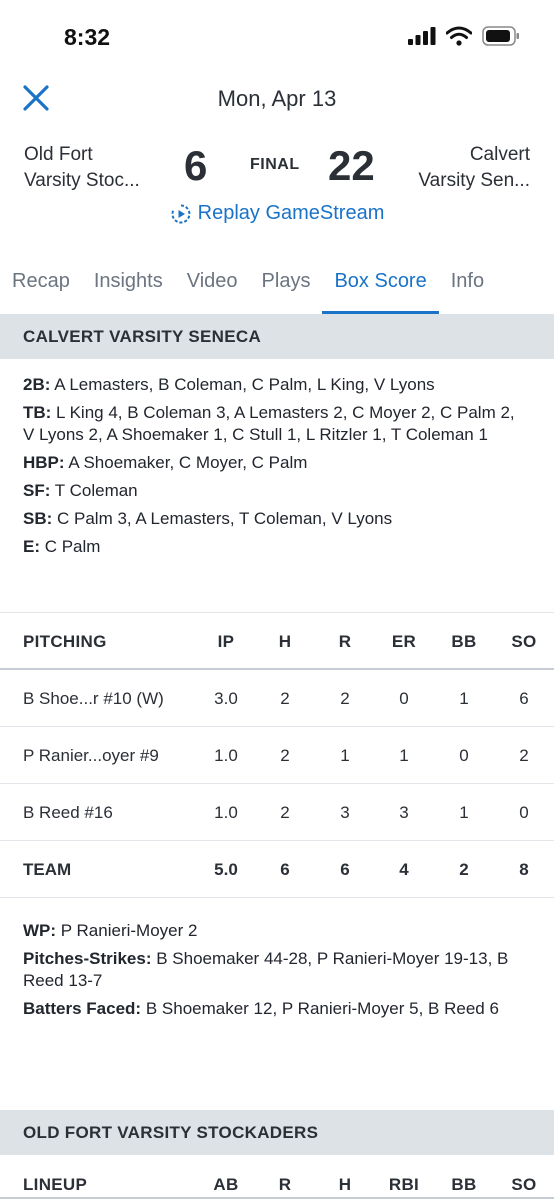  Describe the element at coordinates (93, 699) in the screenshot. I see `pitcher-name: B Shoe...r #10 (W)` at that location.